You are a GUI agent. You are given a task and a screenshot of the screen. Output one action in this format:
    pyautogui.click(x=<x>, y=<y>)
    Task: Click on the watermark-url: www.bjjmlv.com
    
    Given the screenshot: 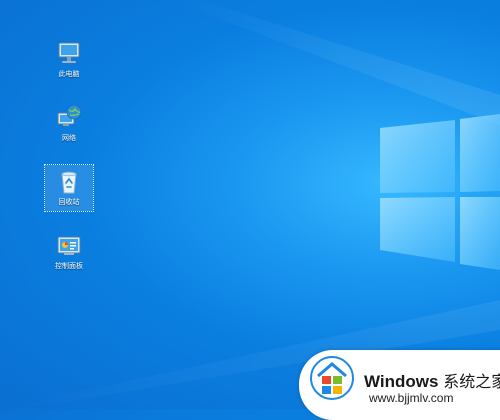 What is the action you would take?
    pyautogui.click(x=411, y=398)
    